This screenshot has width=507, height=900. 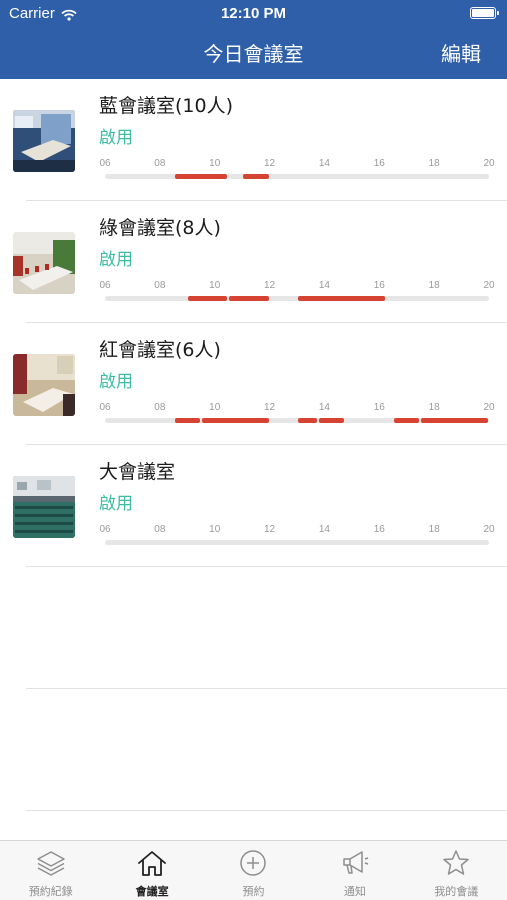 What do you see at coordinates (50, 891) in the screenshot?
I see `tab-label: 預約紀錄` at bounding box center [50, 891].